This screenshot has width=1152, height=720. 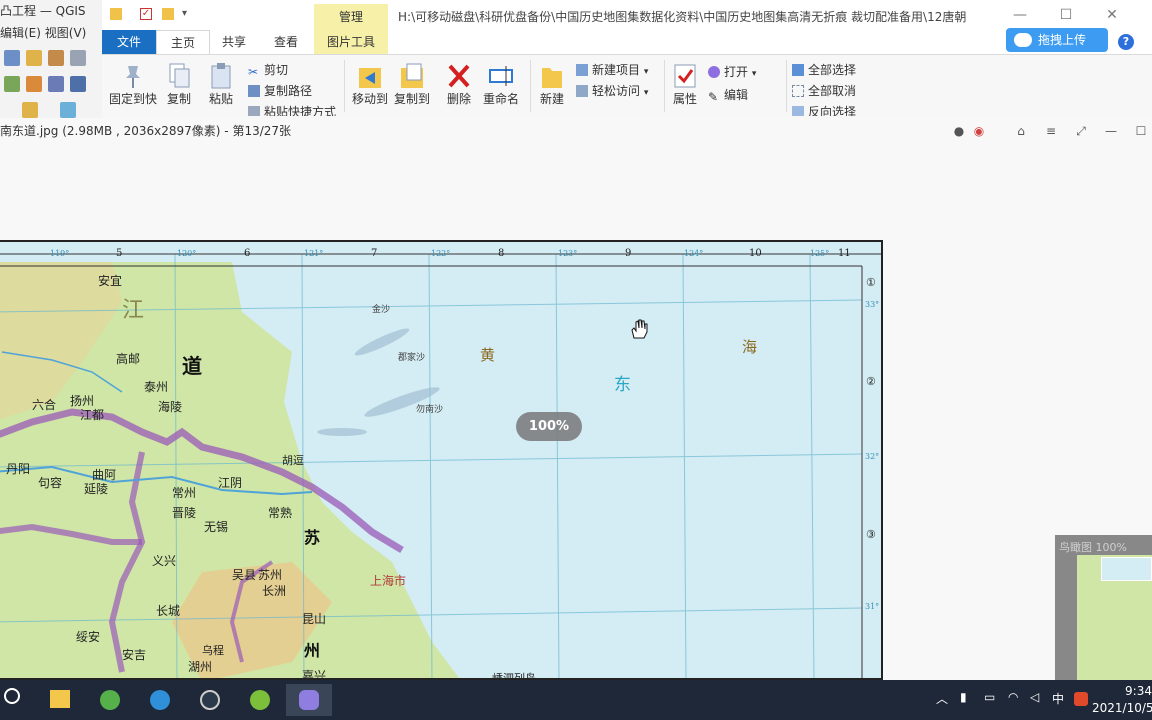 I want to click on sogou-icon, so click(x=1081, y=699).